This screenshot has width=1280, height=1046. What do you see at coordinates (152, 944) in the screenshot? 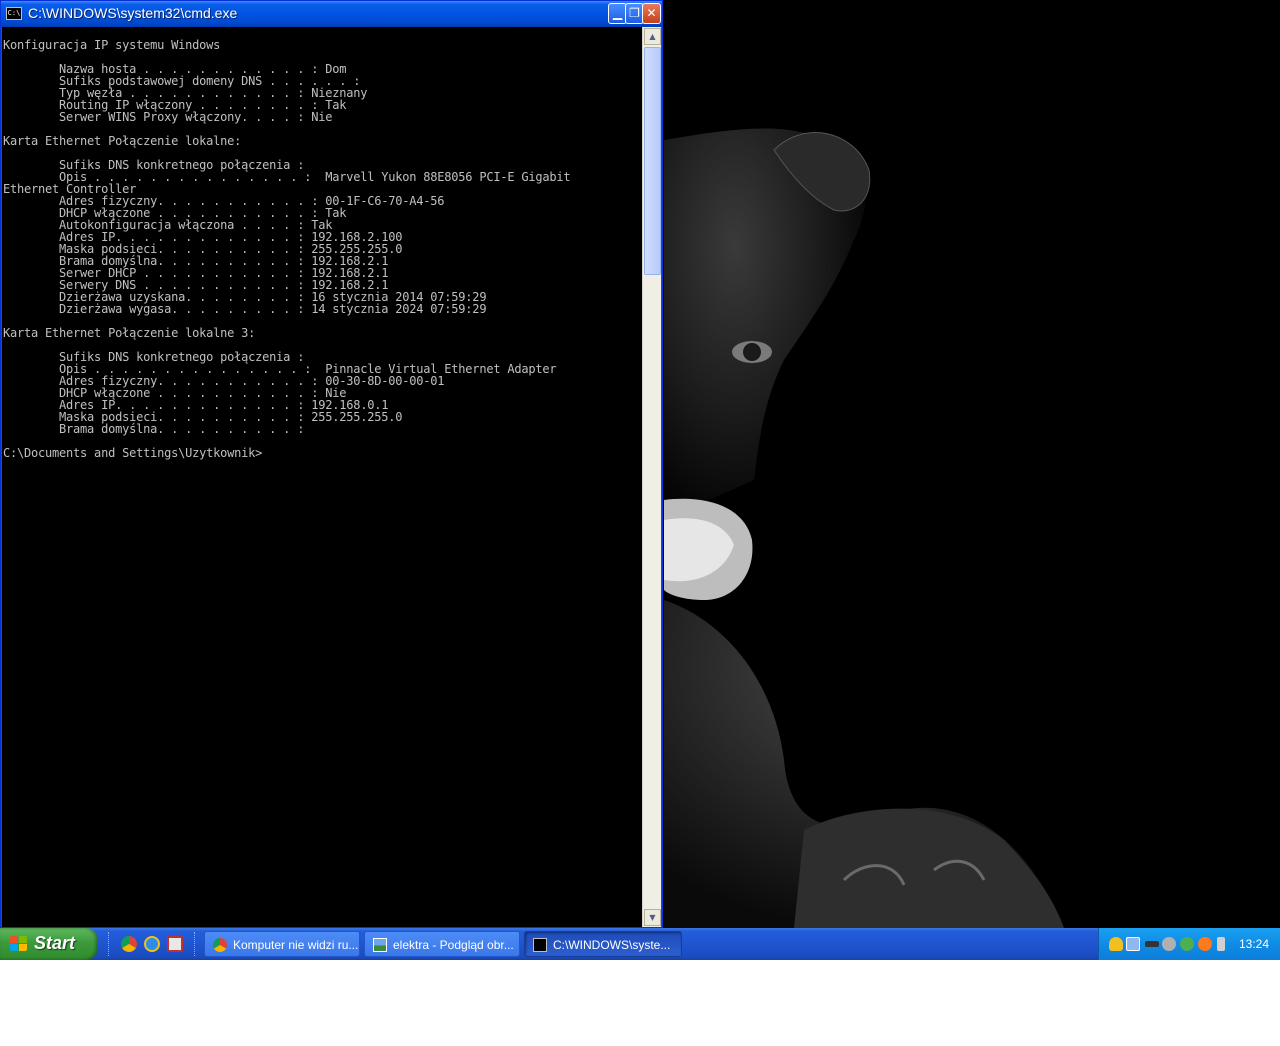
I see `internet-explorer-icon` at bounding box center [152, 944].